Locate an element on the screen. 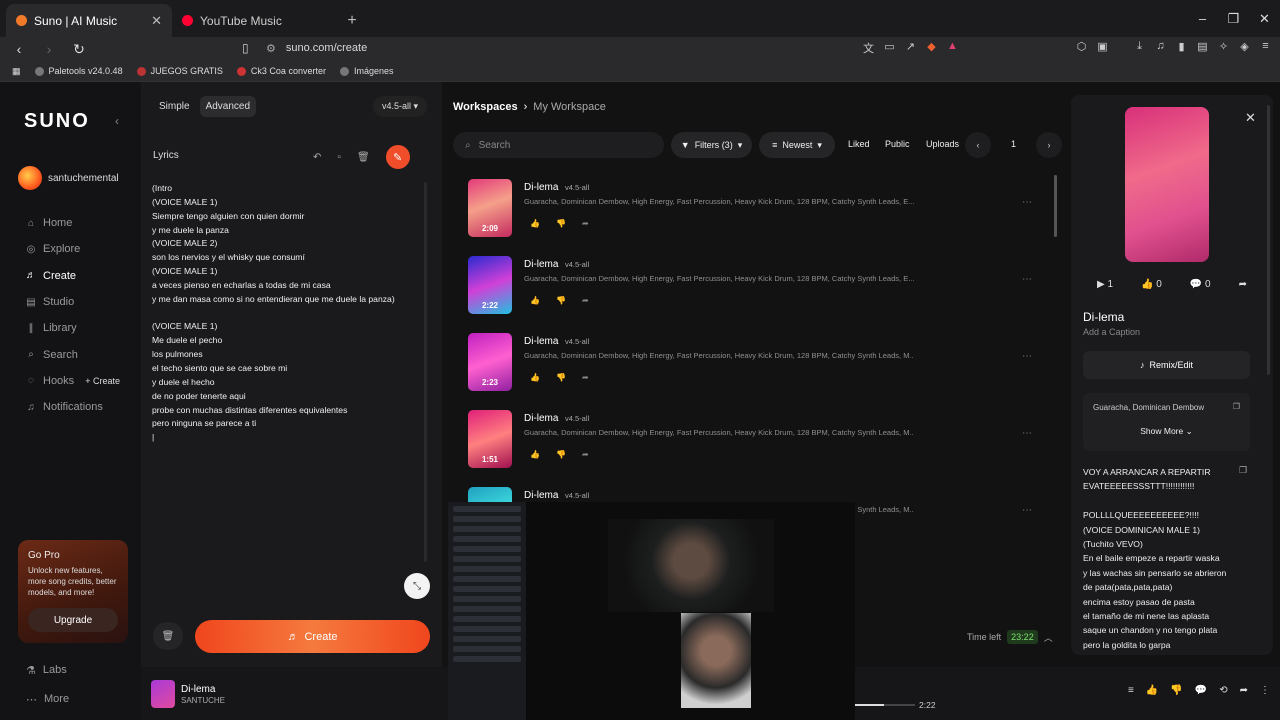  brave-shield-icon: ◆ is located at coordinates (931, 46).